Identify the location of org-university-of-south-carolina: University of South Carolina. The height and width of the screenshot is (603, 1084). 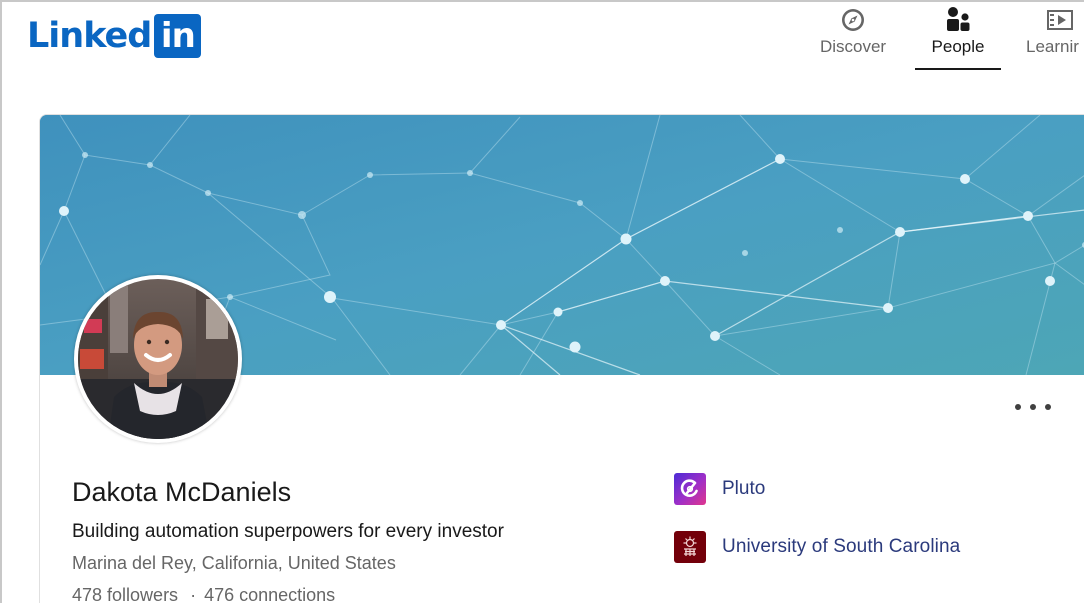
(817, 547).